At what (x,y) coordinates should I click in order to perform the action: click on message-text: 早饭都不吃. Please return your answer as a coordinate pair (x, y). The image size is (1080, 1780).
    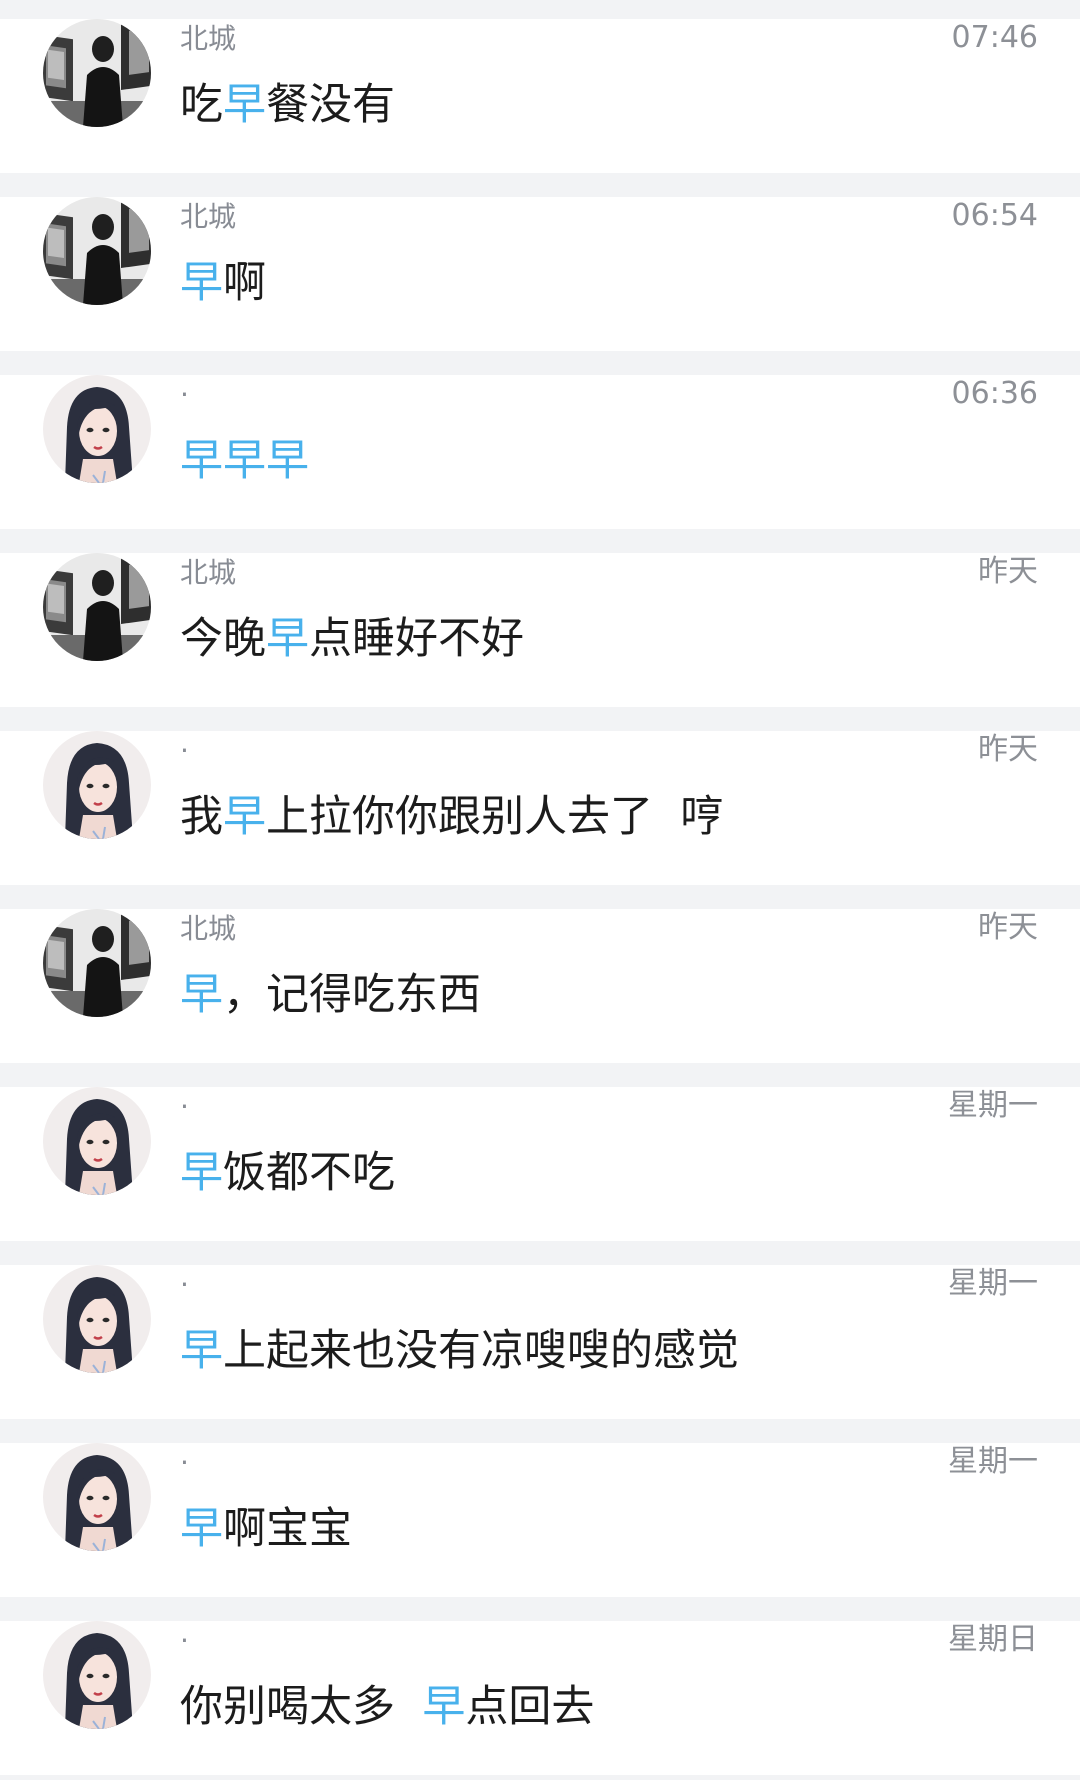
    Looking at the image, I should click on (287, 1173).